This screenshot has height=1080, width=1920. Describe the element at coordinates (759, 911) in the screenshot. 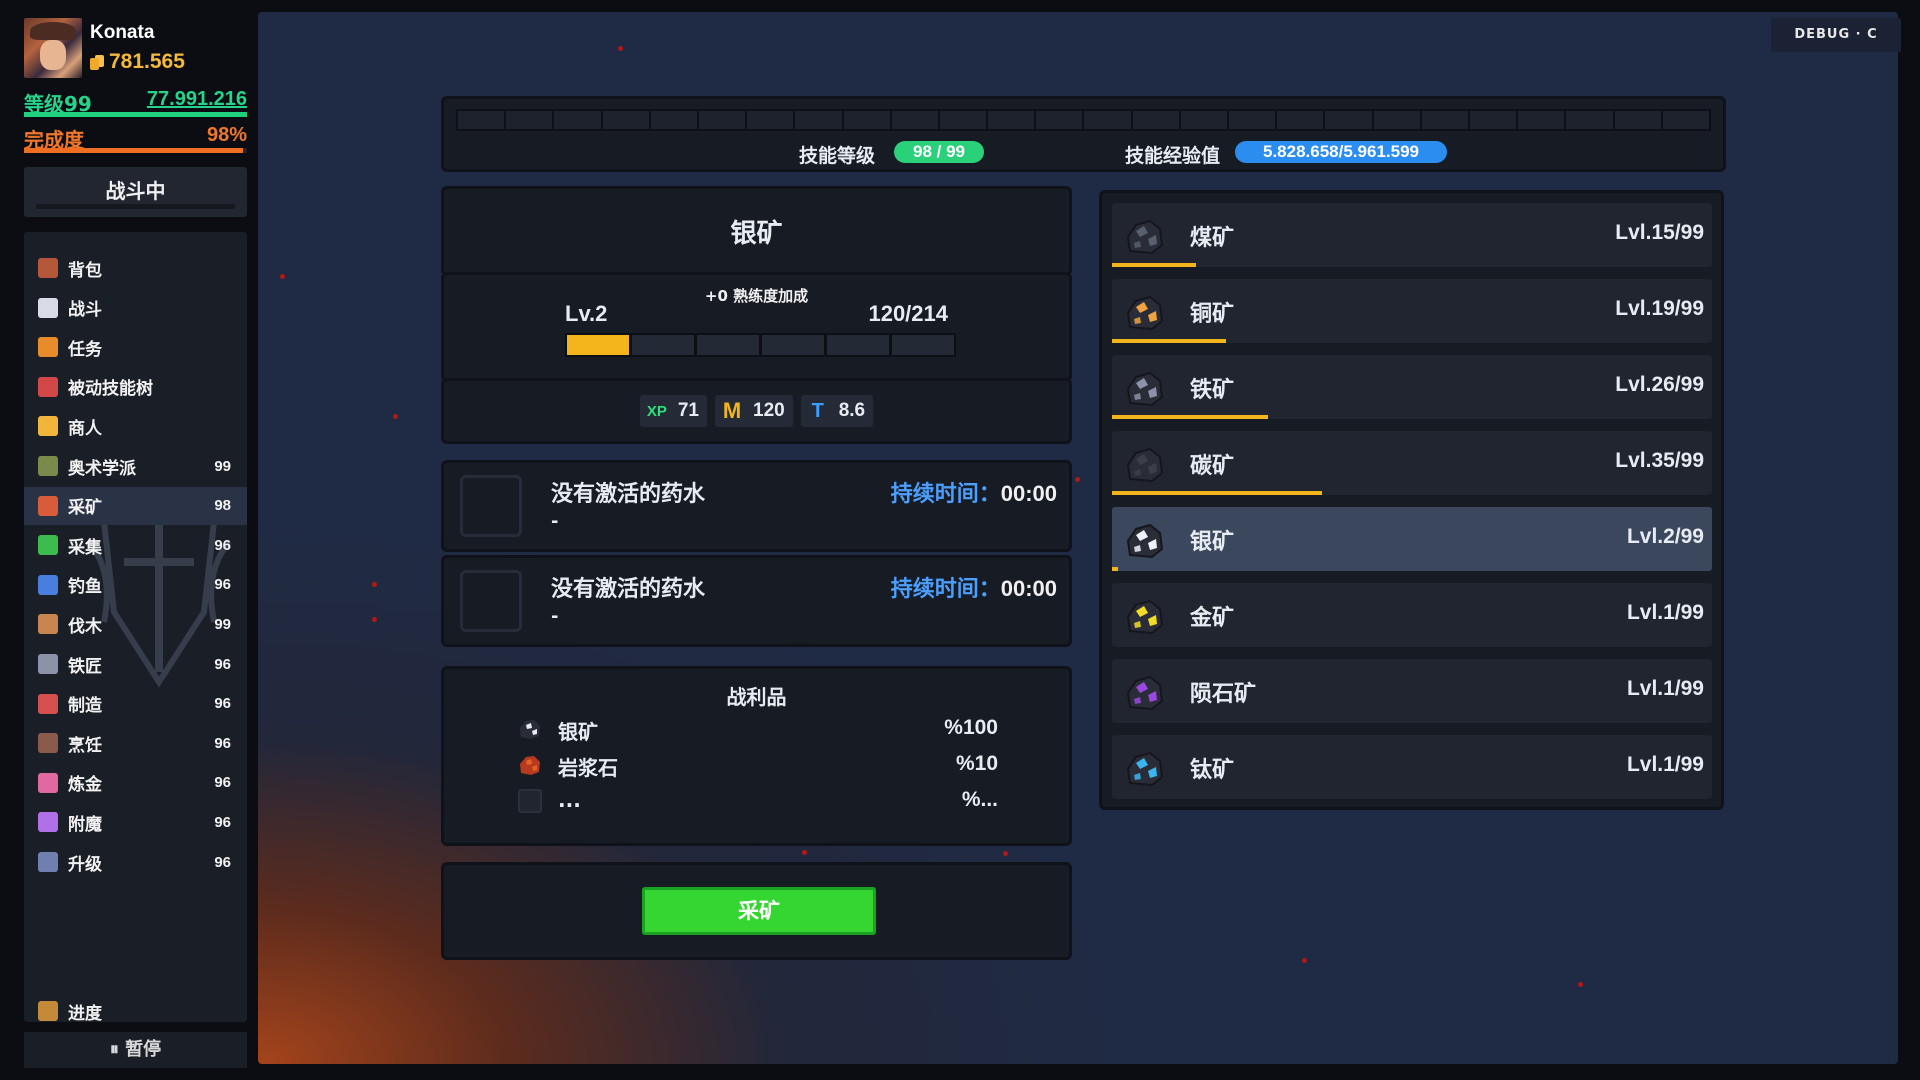

I see `mine-button: 采矿` at that location.